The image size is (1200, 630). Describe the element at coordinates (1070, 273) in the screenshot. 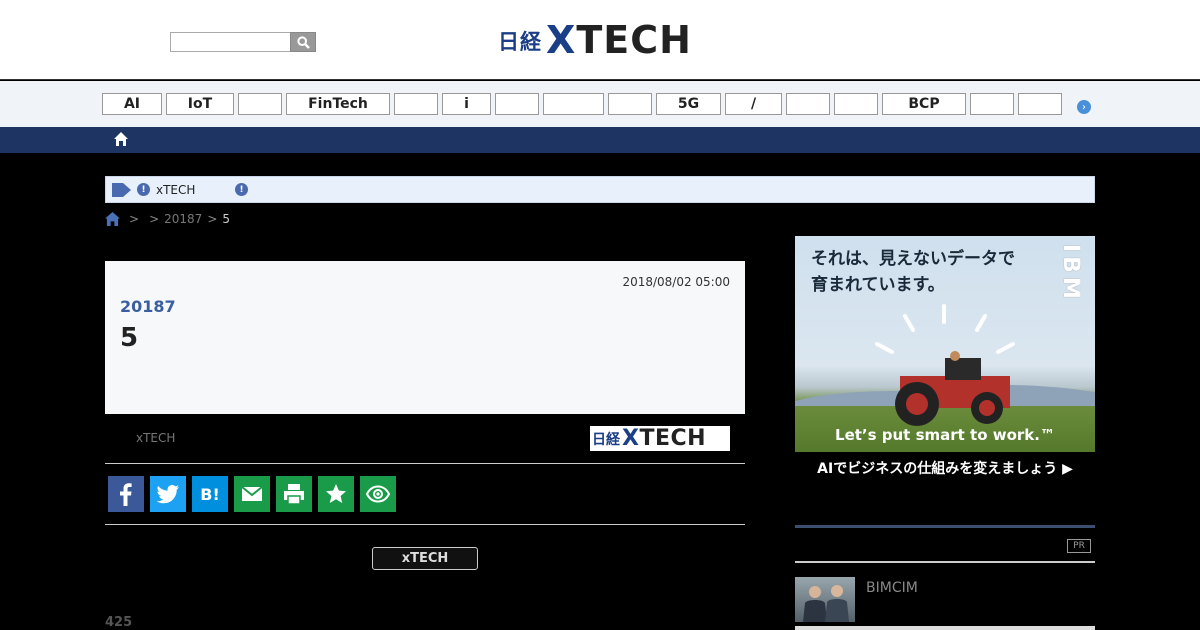

I see `ad-brand-logo: IBM` at that location.